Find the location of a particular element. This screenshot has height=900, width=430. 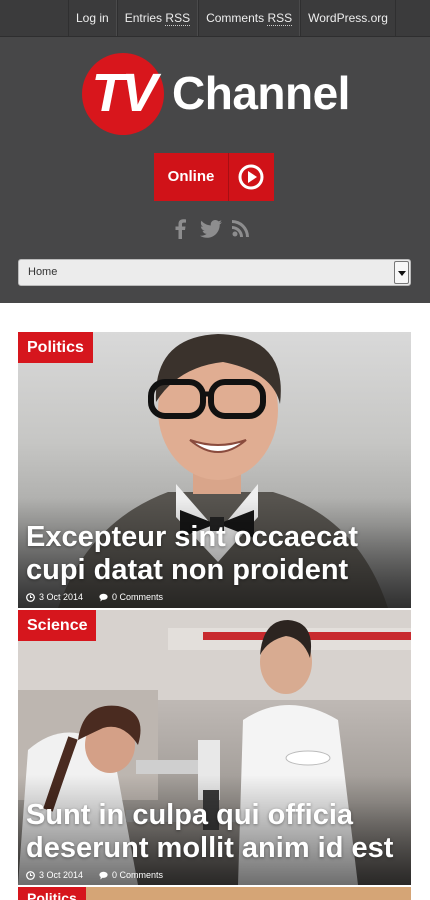

wordpress-label: WordPress.org is located at coordinates (348, 18).